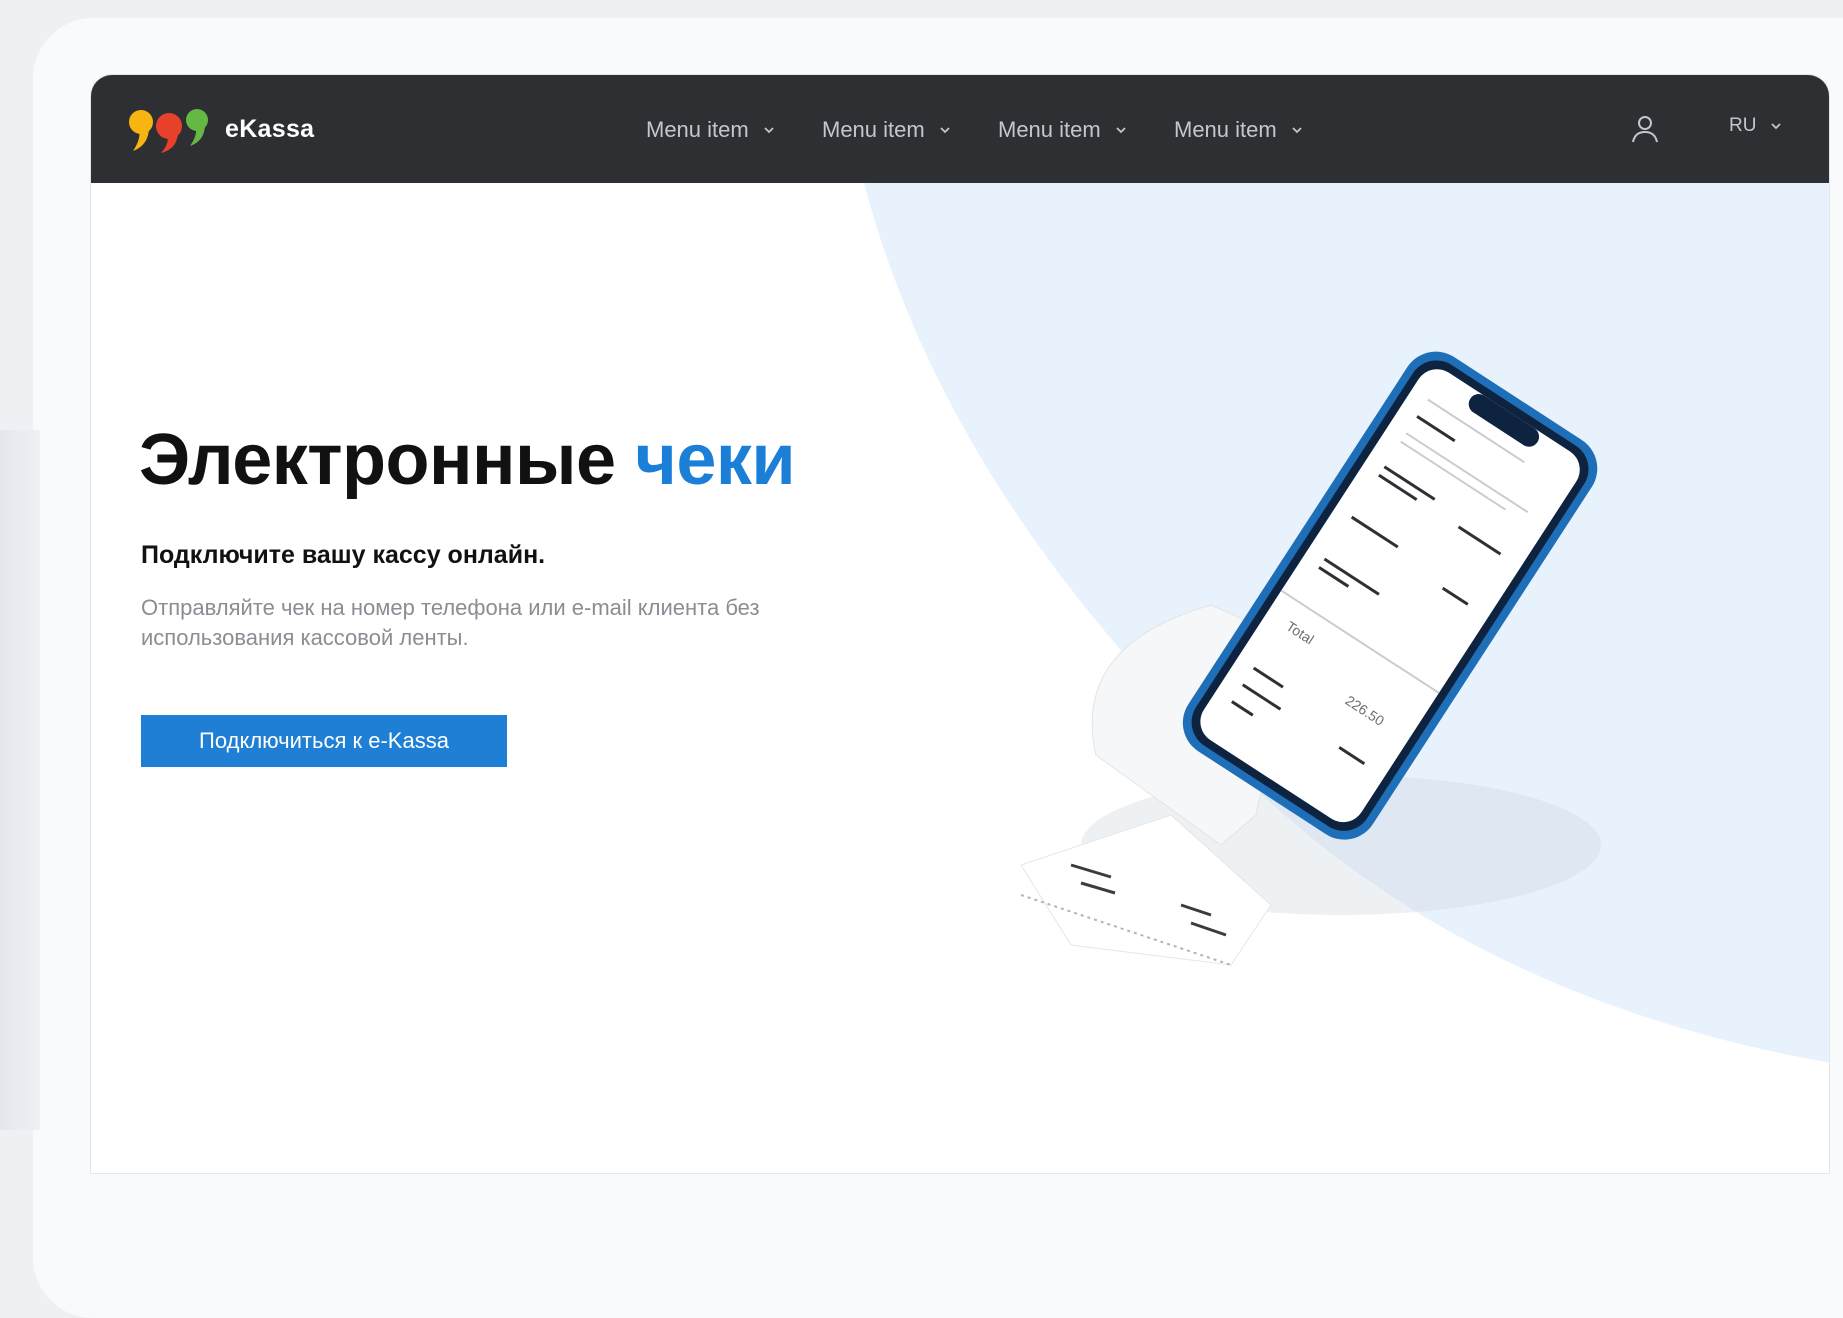 Image resolution: width=1843 pixels, height=1318 pixels. I want to click on brand-name: eKassa, so click(270, 128).